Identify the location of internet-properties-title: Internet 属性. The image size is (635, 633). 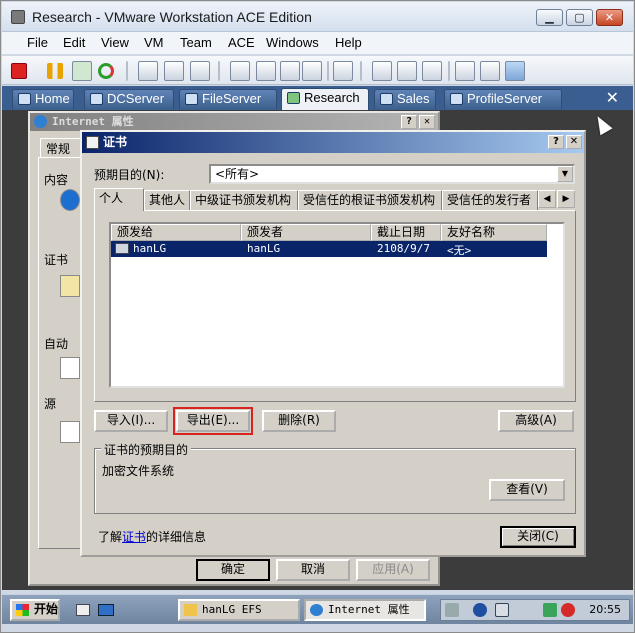
(93, 121).